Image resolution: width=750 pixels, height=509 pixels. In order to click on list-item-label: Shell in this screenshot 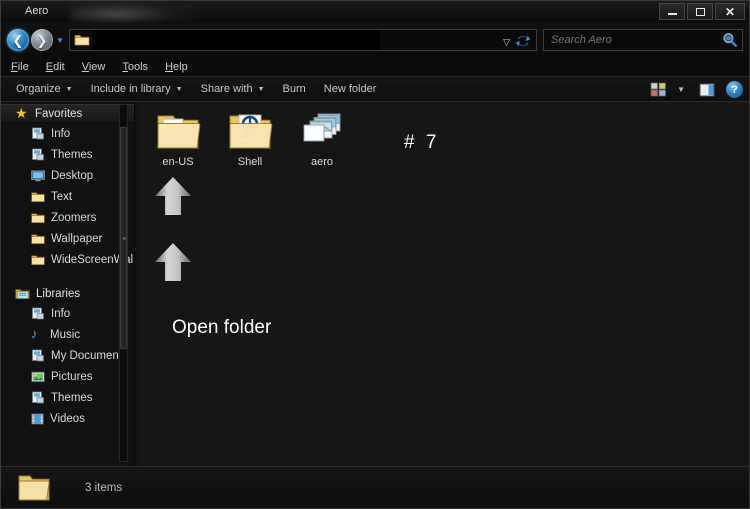, I will do `click(250, 162)`.